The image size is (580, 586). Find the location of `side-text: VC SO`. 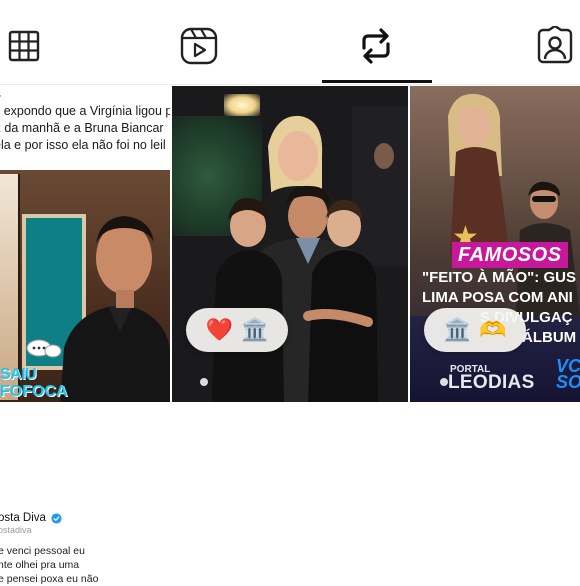

side-text: VC SO is located at coordinates (568, 374).